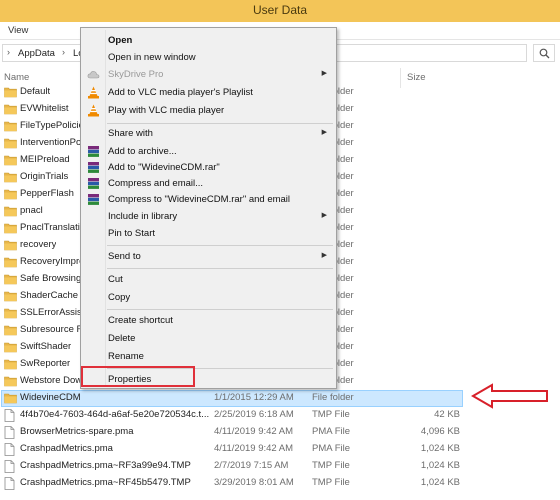  Describe the element at coordinates (509, 396) in the screenshot. I see `red-arrow-annotation-icon` at that location.